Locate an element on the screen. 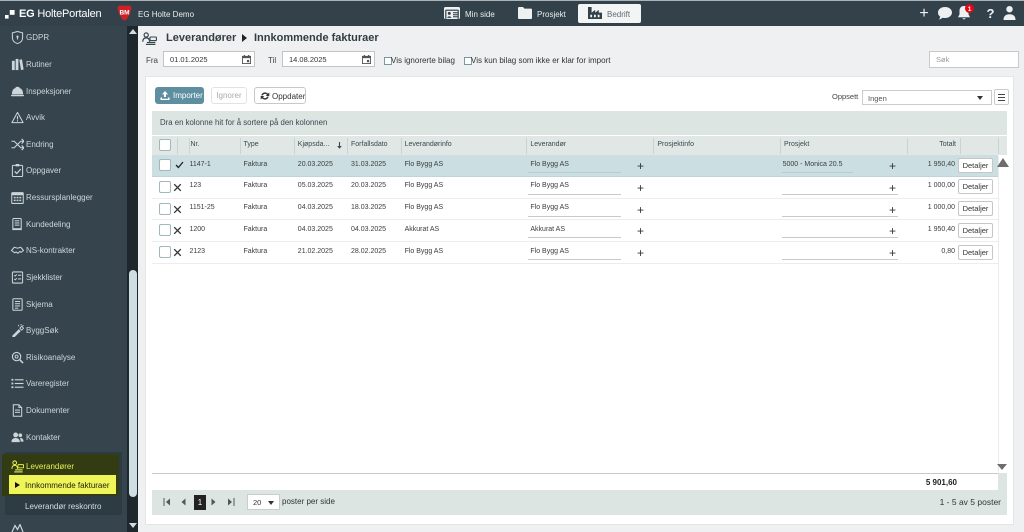 This screenshot has height=532, width=1024. svg-text: BM is located at coordinates (124, 13).